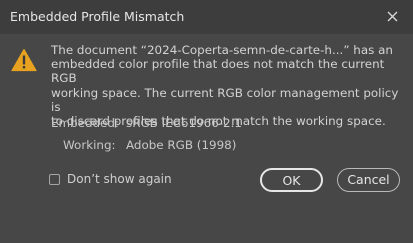  What do you see at coordinates (181, 145) in the screenshot?
I see `working-value: Adobe RGB (1998)` at bounding box center [181, 145].